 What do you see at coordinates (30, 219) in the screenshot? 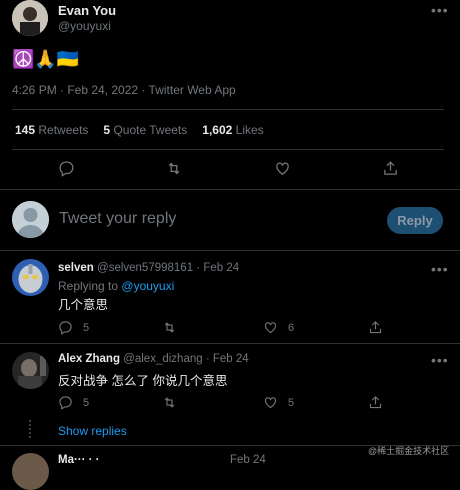
I see `user-avatar` at bounding box center [30, 219].